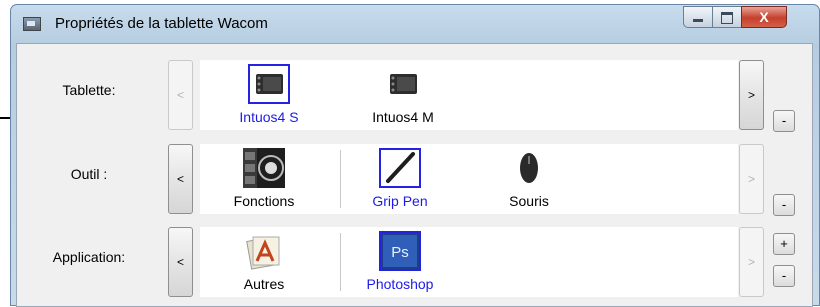 The width and height of the screenshot is (820, 307). I want to click on list-item-intuos4-m: Intuos4 M, so click(403, 95).